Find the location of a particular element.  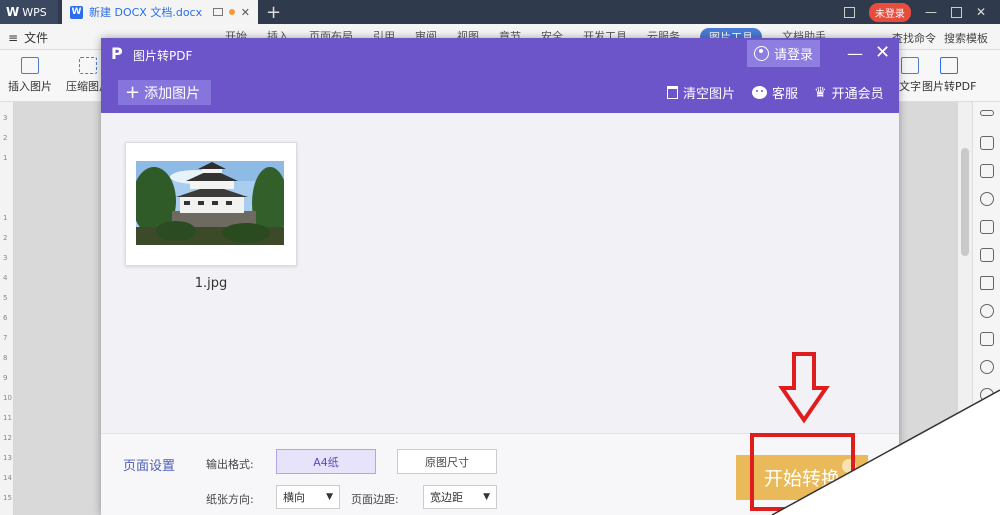

page-curl-overlay is located at coordinates (885, 452).